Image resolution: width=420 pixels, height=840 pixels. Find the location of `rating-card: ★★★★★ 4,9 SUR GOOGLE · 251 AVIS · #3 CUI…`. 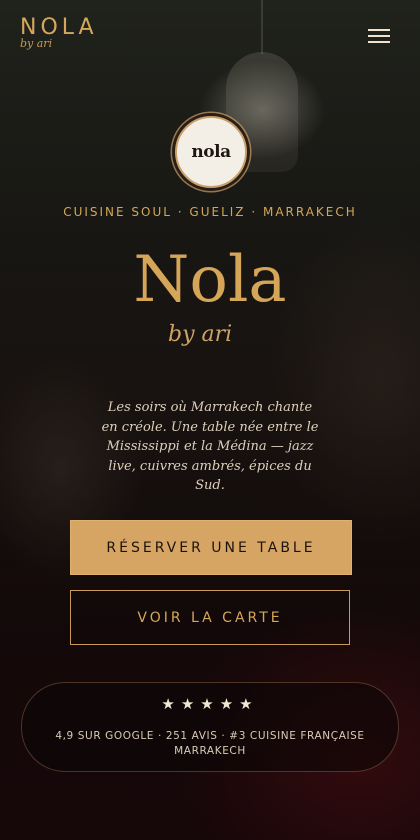

rating-card: ★★★★★ 4,9 SUR GOOGLE · 251 AVIS · #3 CUI… is located at coordinates (210, 727).